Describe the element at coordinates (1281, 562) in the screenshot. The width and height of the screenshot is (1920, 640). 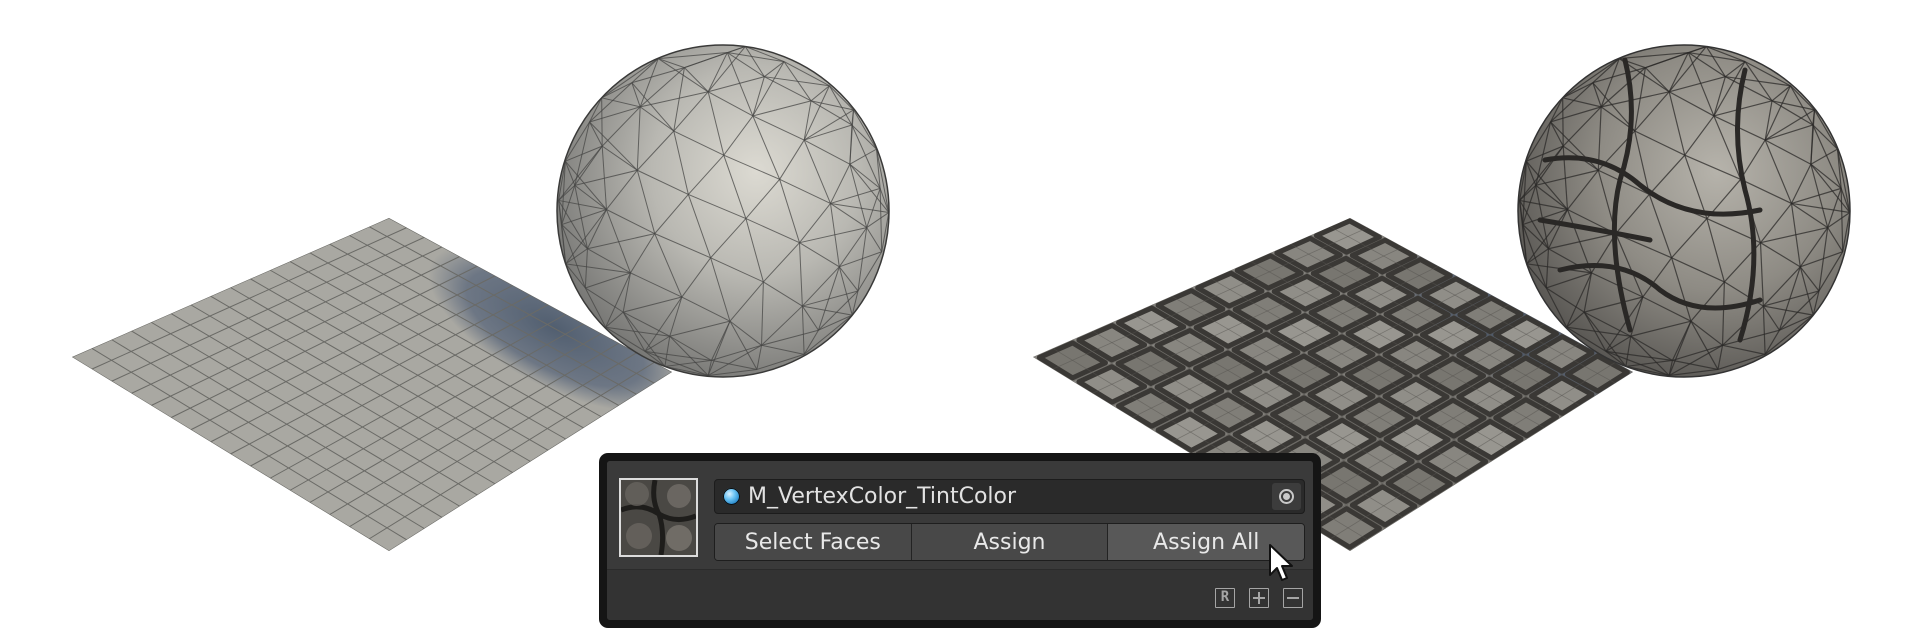
I see `mouse-cursor-icon` at that location.